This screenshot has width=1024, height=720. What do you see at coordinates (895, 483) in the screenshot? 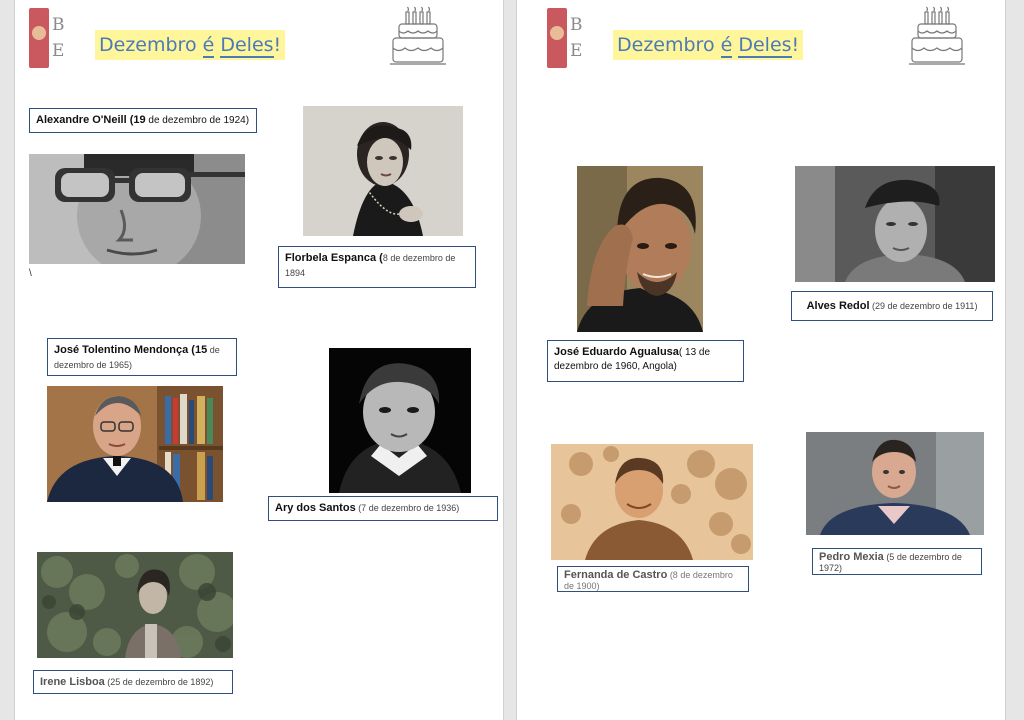
I see `photo-pedro-mexia` at bounding box center [895, 483].